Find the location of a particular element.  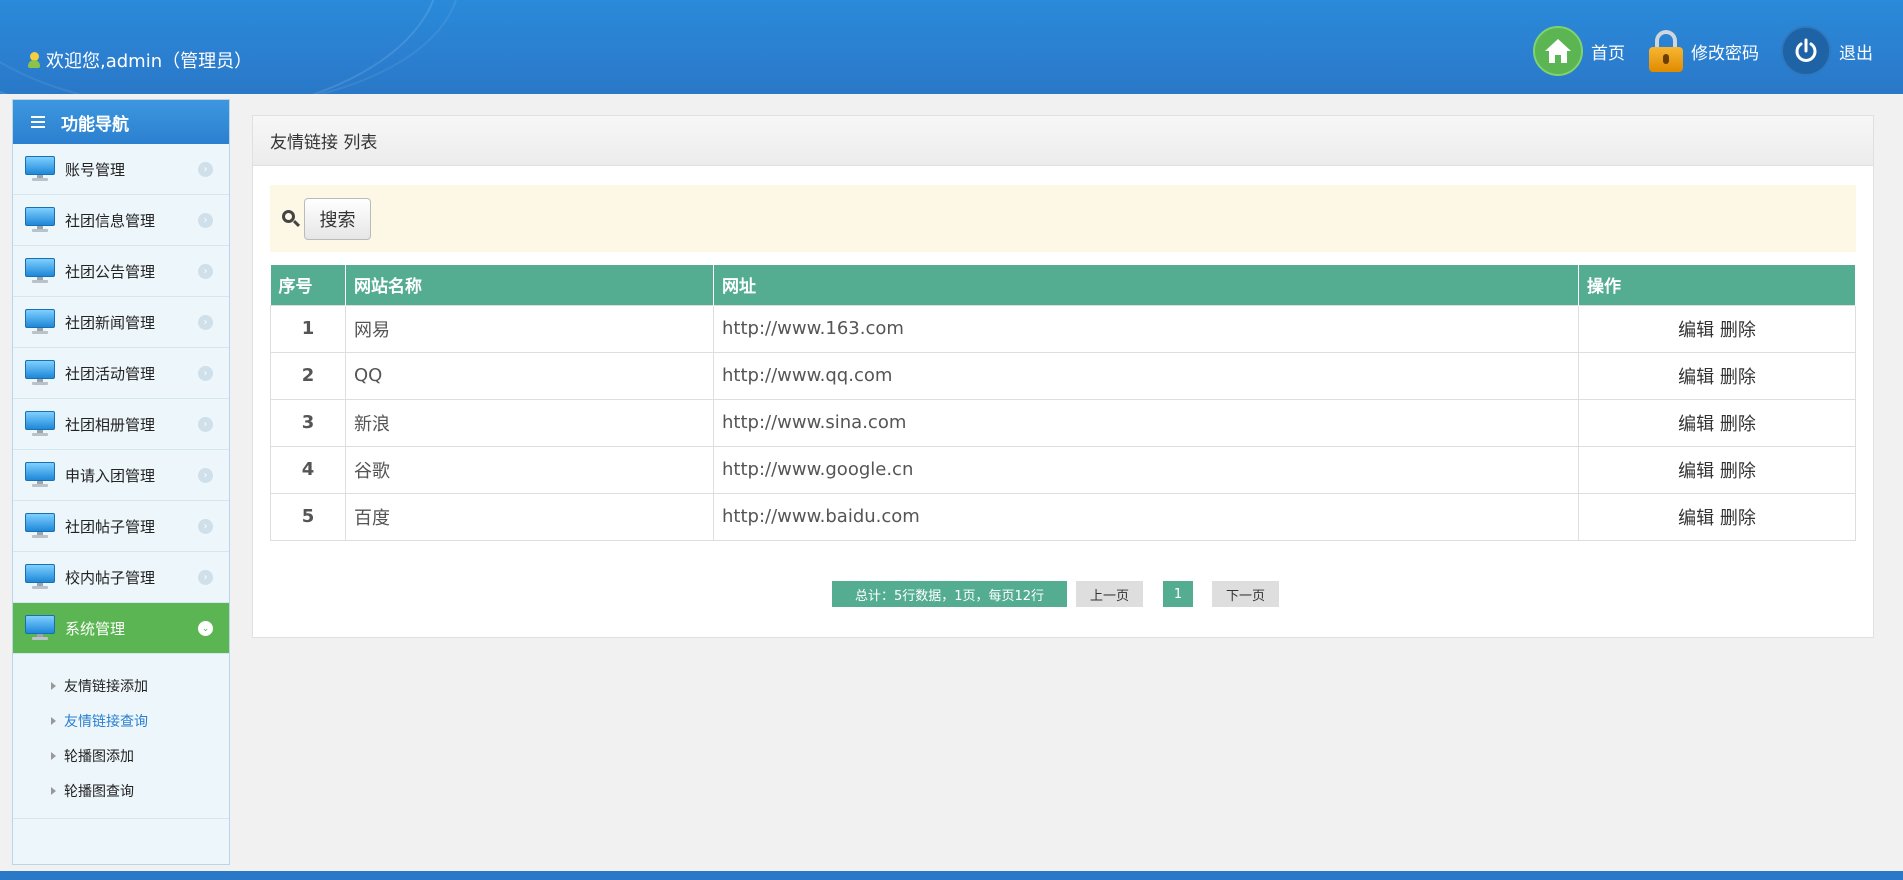

submenu-item-carousel-add: 轮播图添加 is located at coordinates (121, 755).